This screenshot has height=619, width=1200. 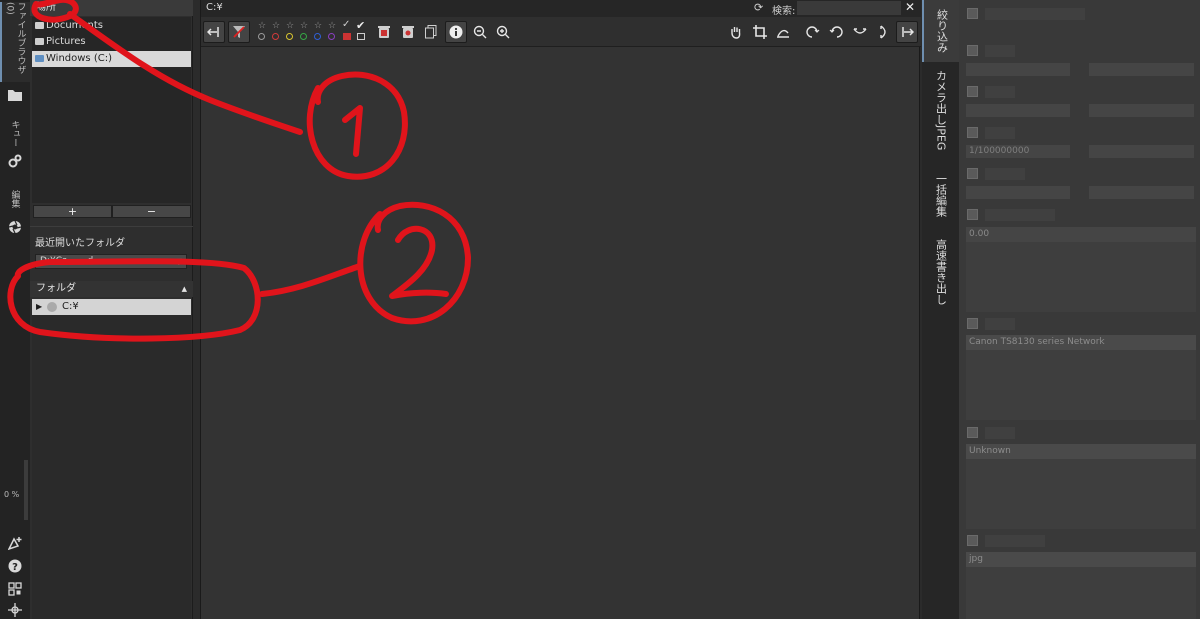 What do you see at coordinates (1018, 69) in the screenshot?
I see `aperture-min-field` at bounding box center [1018, 69].